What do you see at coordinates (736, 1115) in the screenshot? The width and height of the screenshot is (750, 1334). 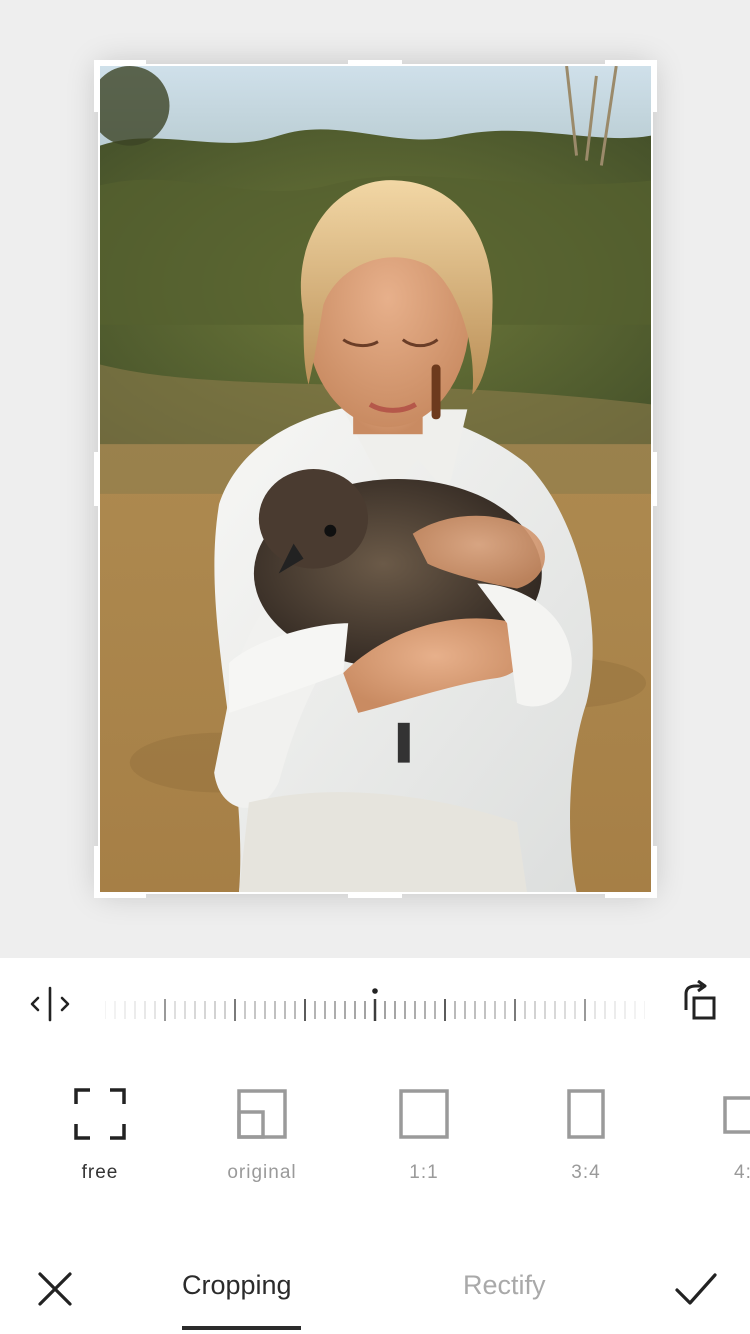 I see `landscape-ratio-icon` at bounding box center [736, 1115].